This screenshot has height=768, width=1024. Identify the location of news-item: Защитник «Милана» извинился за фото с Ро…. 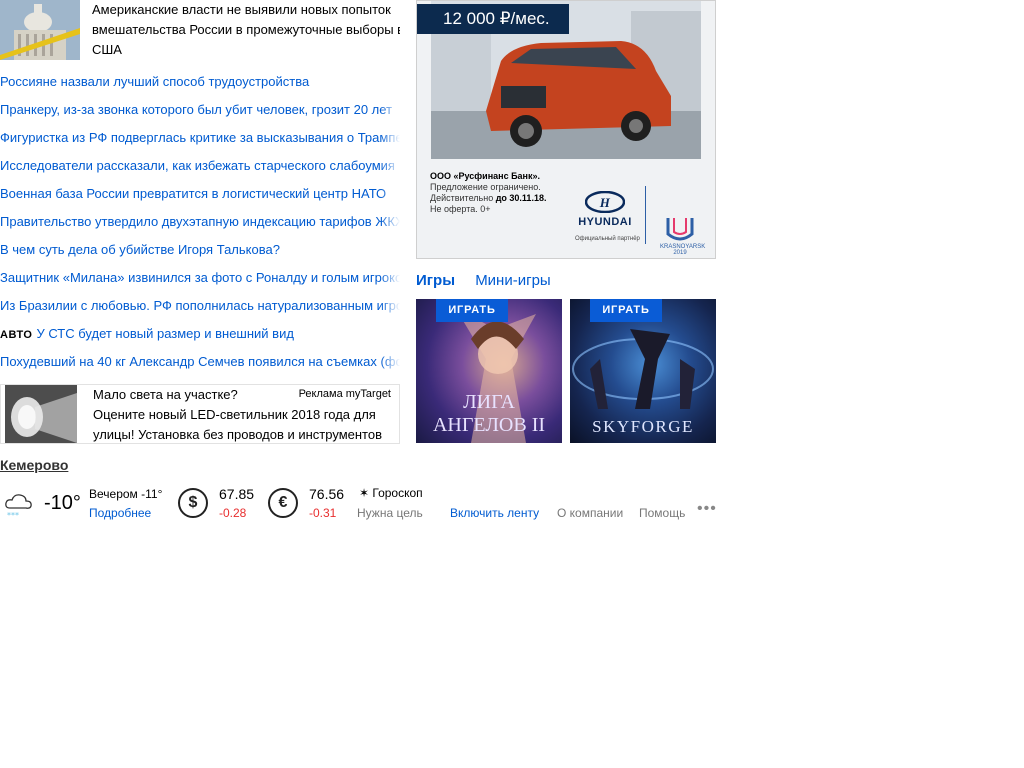
(200, 280).